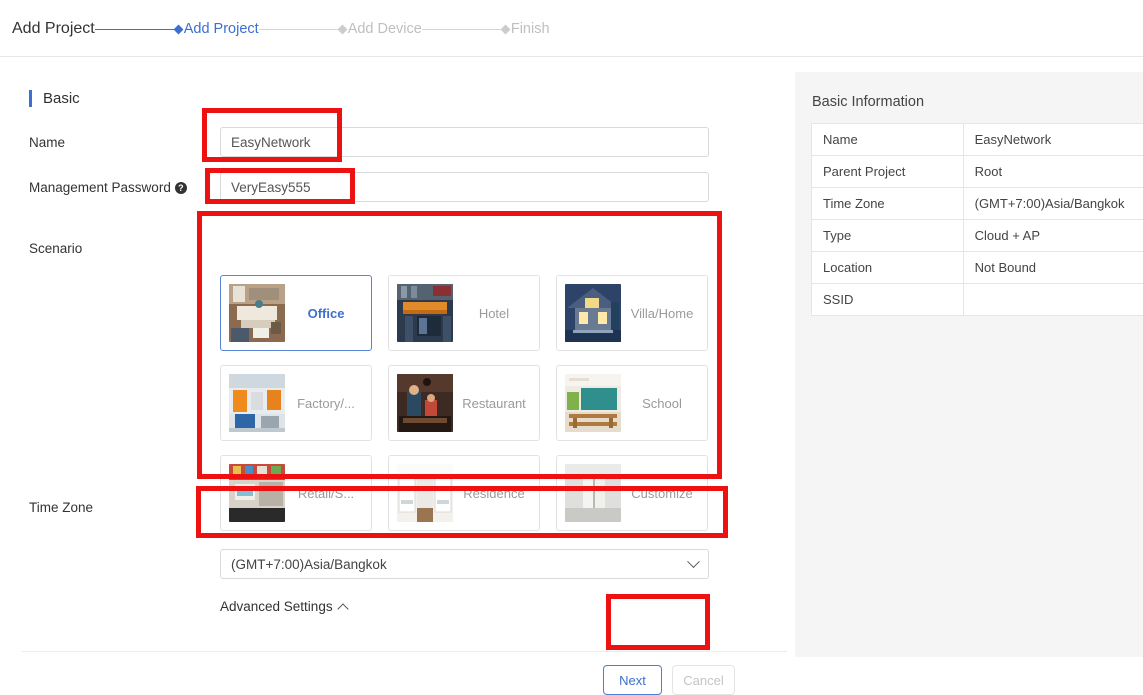 Image resolution: width=1143 pixels, height=695 pixels. Describe the element at coordinates (1053, 300) in the screenshot. I see `info-value-ssid` at that location.